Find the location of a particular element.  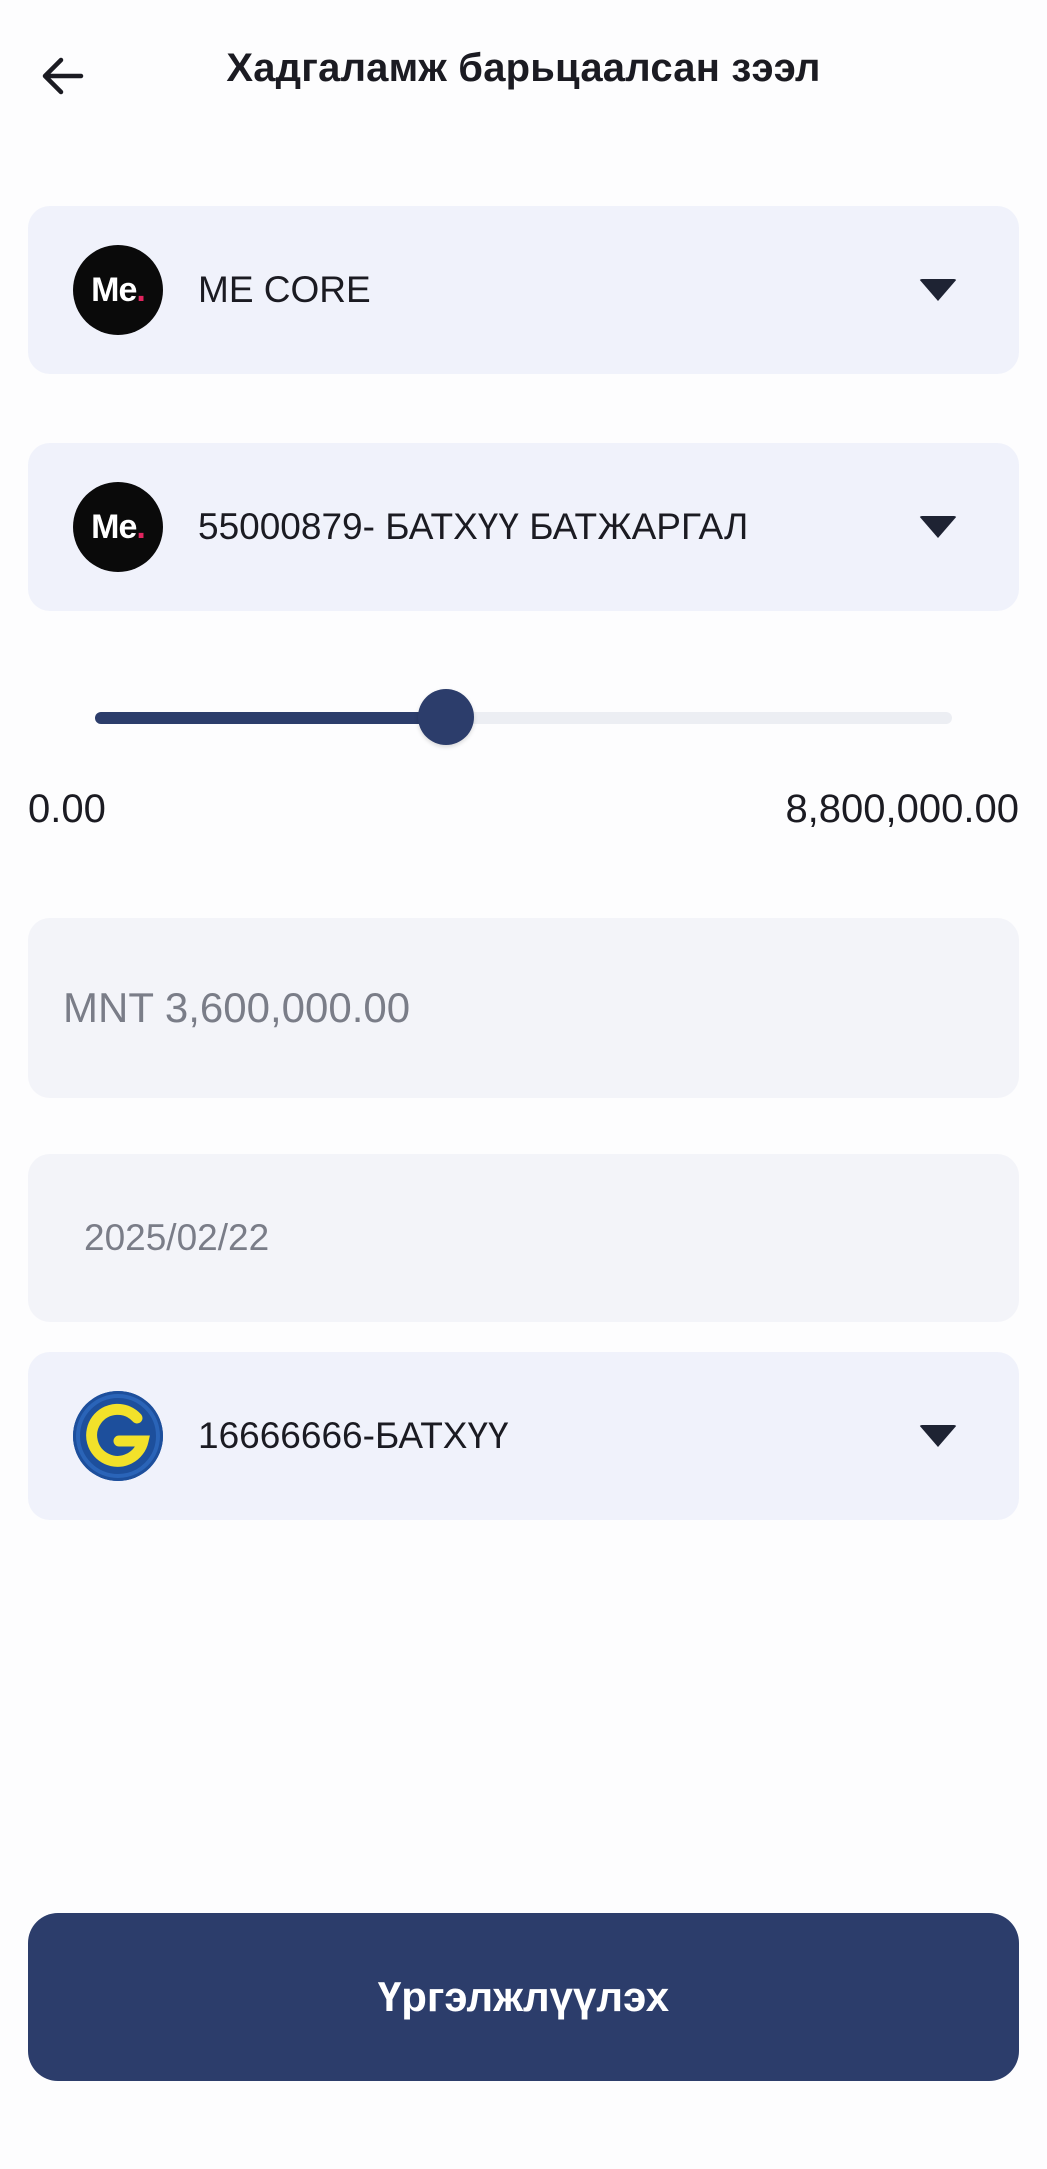

continue-button: Үргэлжлүүлэх is located at coordinates (523, 1997).